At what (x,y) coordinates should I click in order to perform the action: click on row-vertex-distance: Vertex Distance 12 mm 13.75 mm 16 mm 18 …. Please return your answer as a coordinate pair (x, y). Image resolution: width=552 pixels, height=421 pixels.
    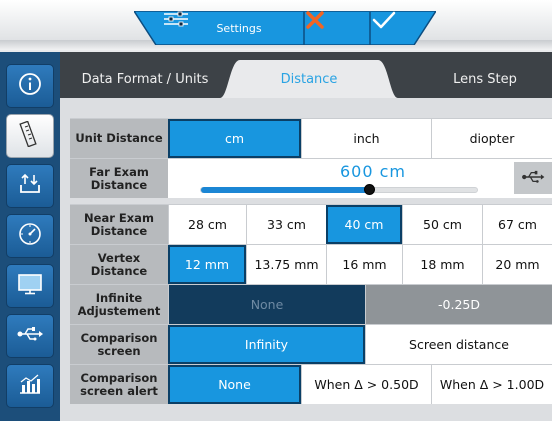
    Looking at the image, I should click on (311, 264).